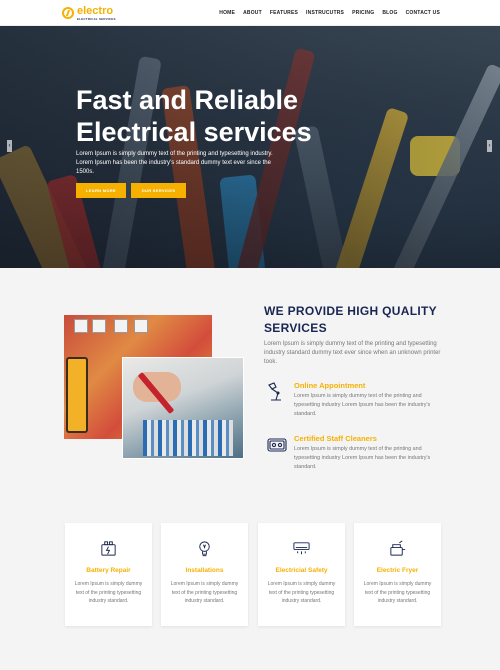 This screenshot has width=500, height=670. What do you see at coordinates (9, 146) in the screenshot?
I see `slider-prev-arrow-icon: ‹` at bounding box center [9, 146].